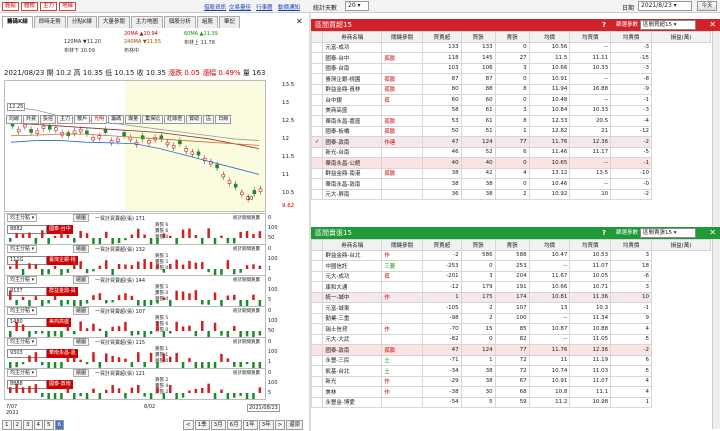  Describe the element at coordinates (442, 37) in the screenshot. I see `column-header: 買賣超` at that location.